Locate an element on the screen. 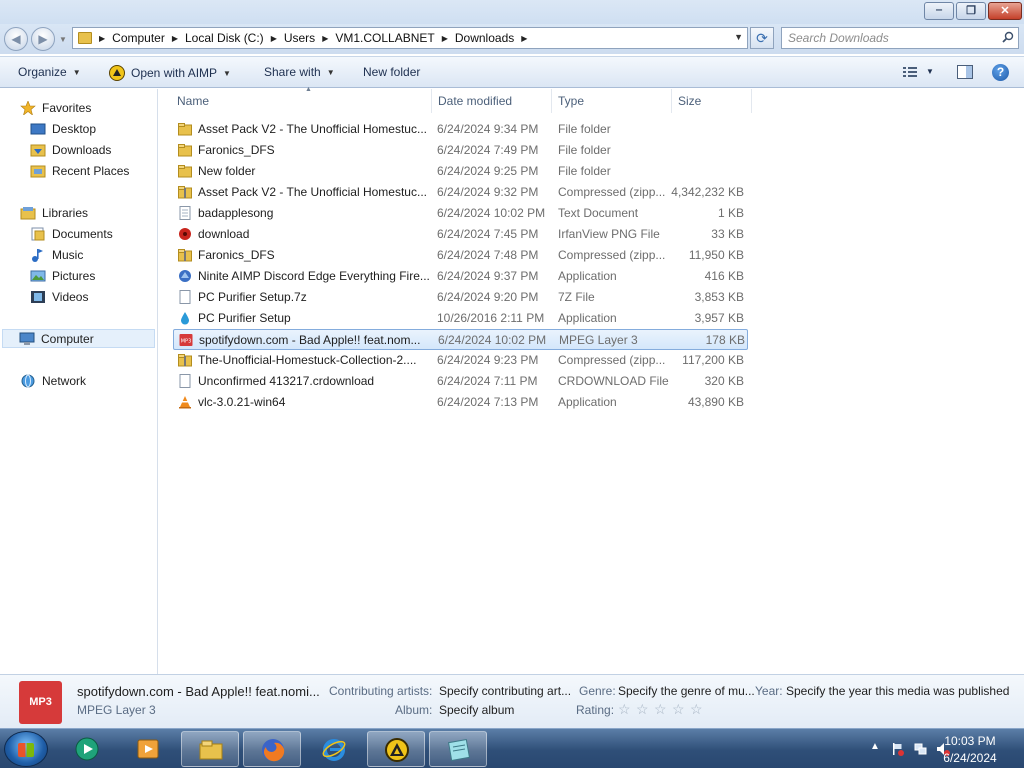  taskbar-app-windows-media-player is located at coordinates (87, 749).